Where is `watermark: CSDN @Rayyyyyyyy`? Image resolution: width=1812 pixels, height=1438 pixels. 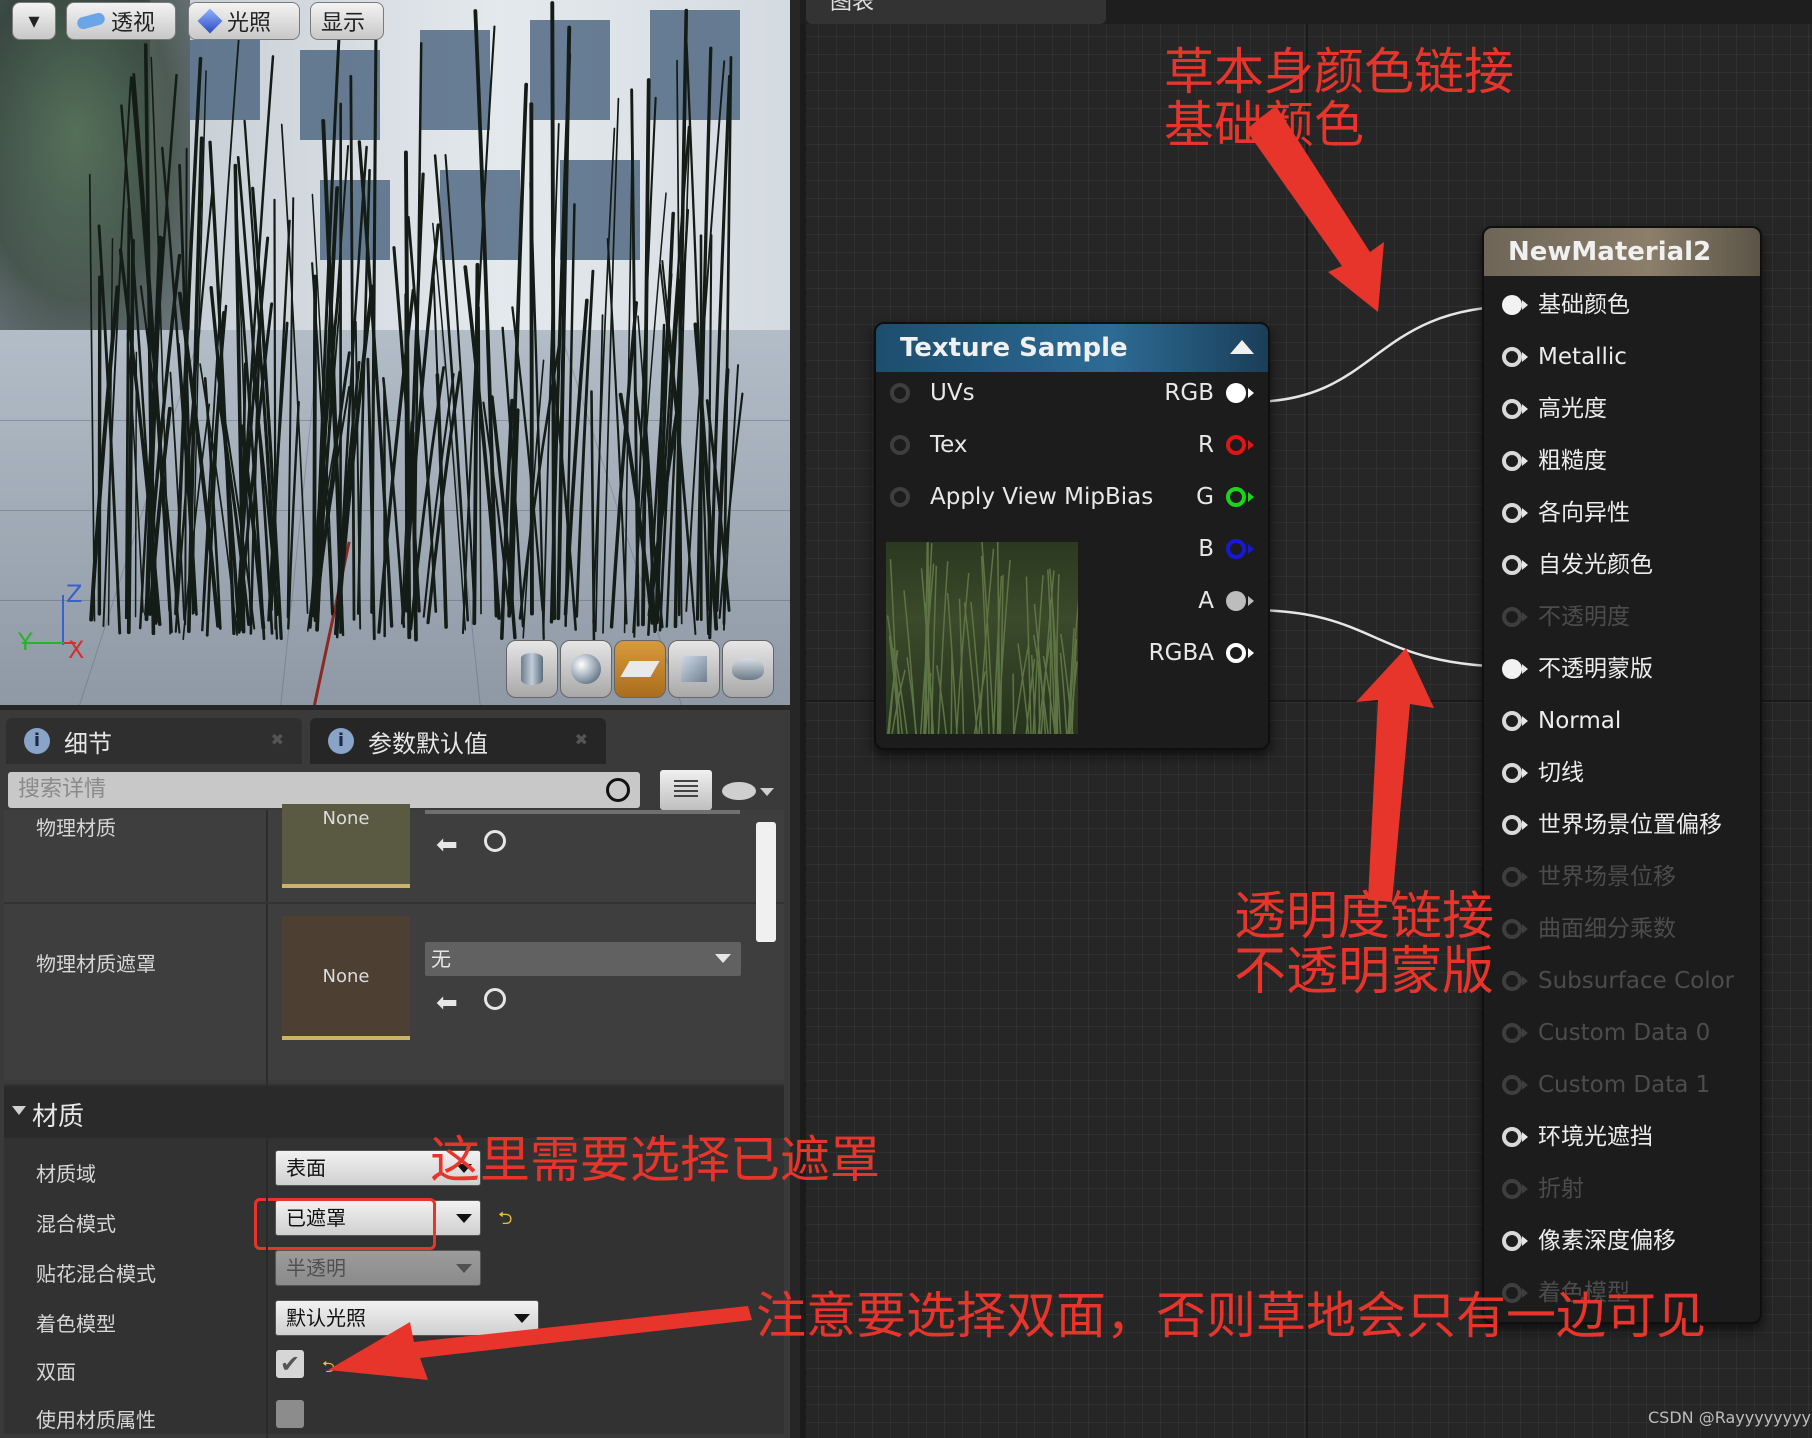
watermark: CSDN @Rayyyyyyyy is located at coordinates (1730, 1417).